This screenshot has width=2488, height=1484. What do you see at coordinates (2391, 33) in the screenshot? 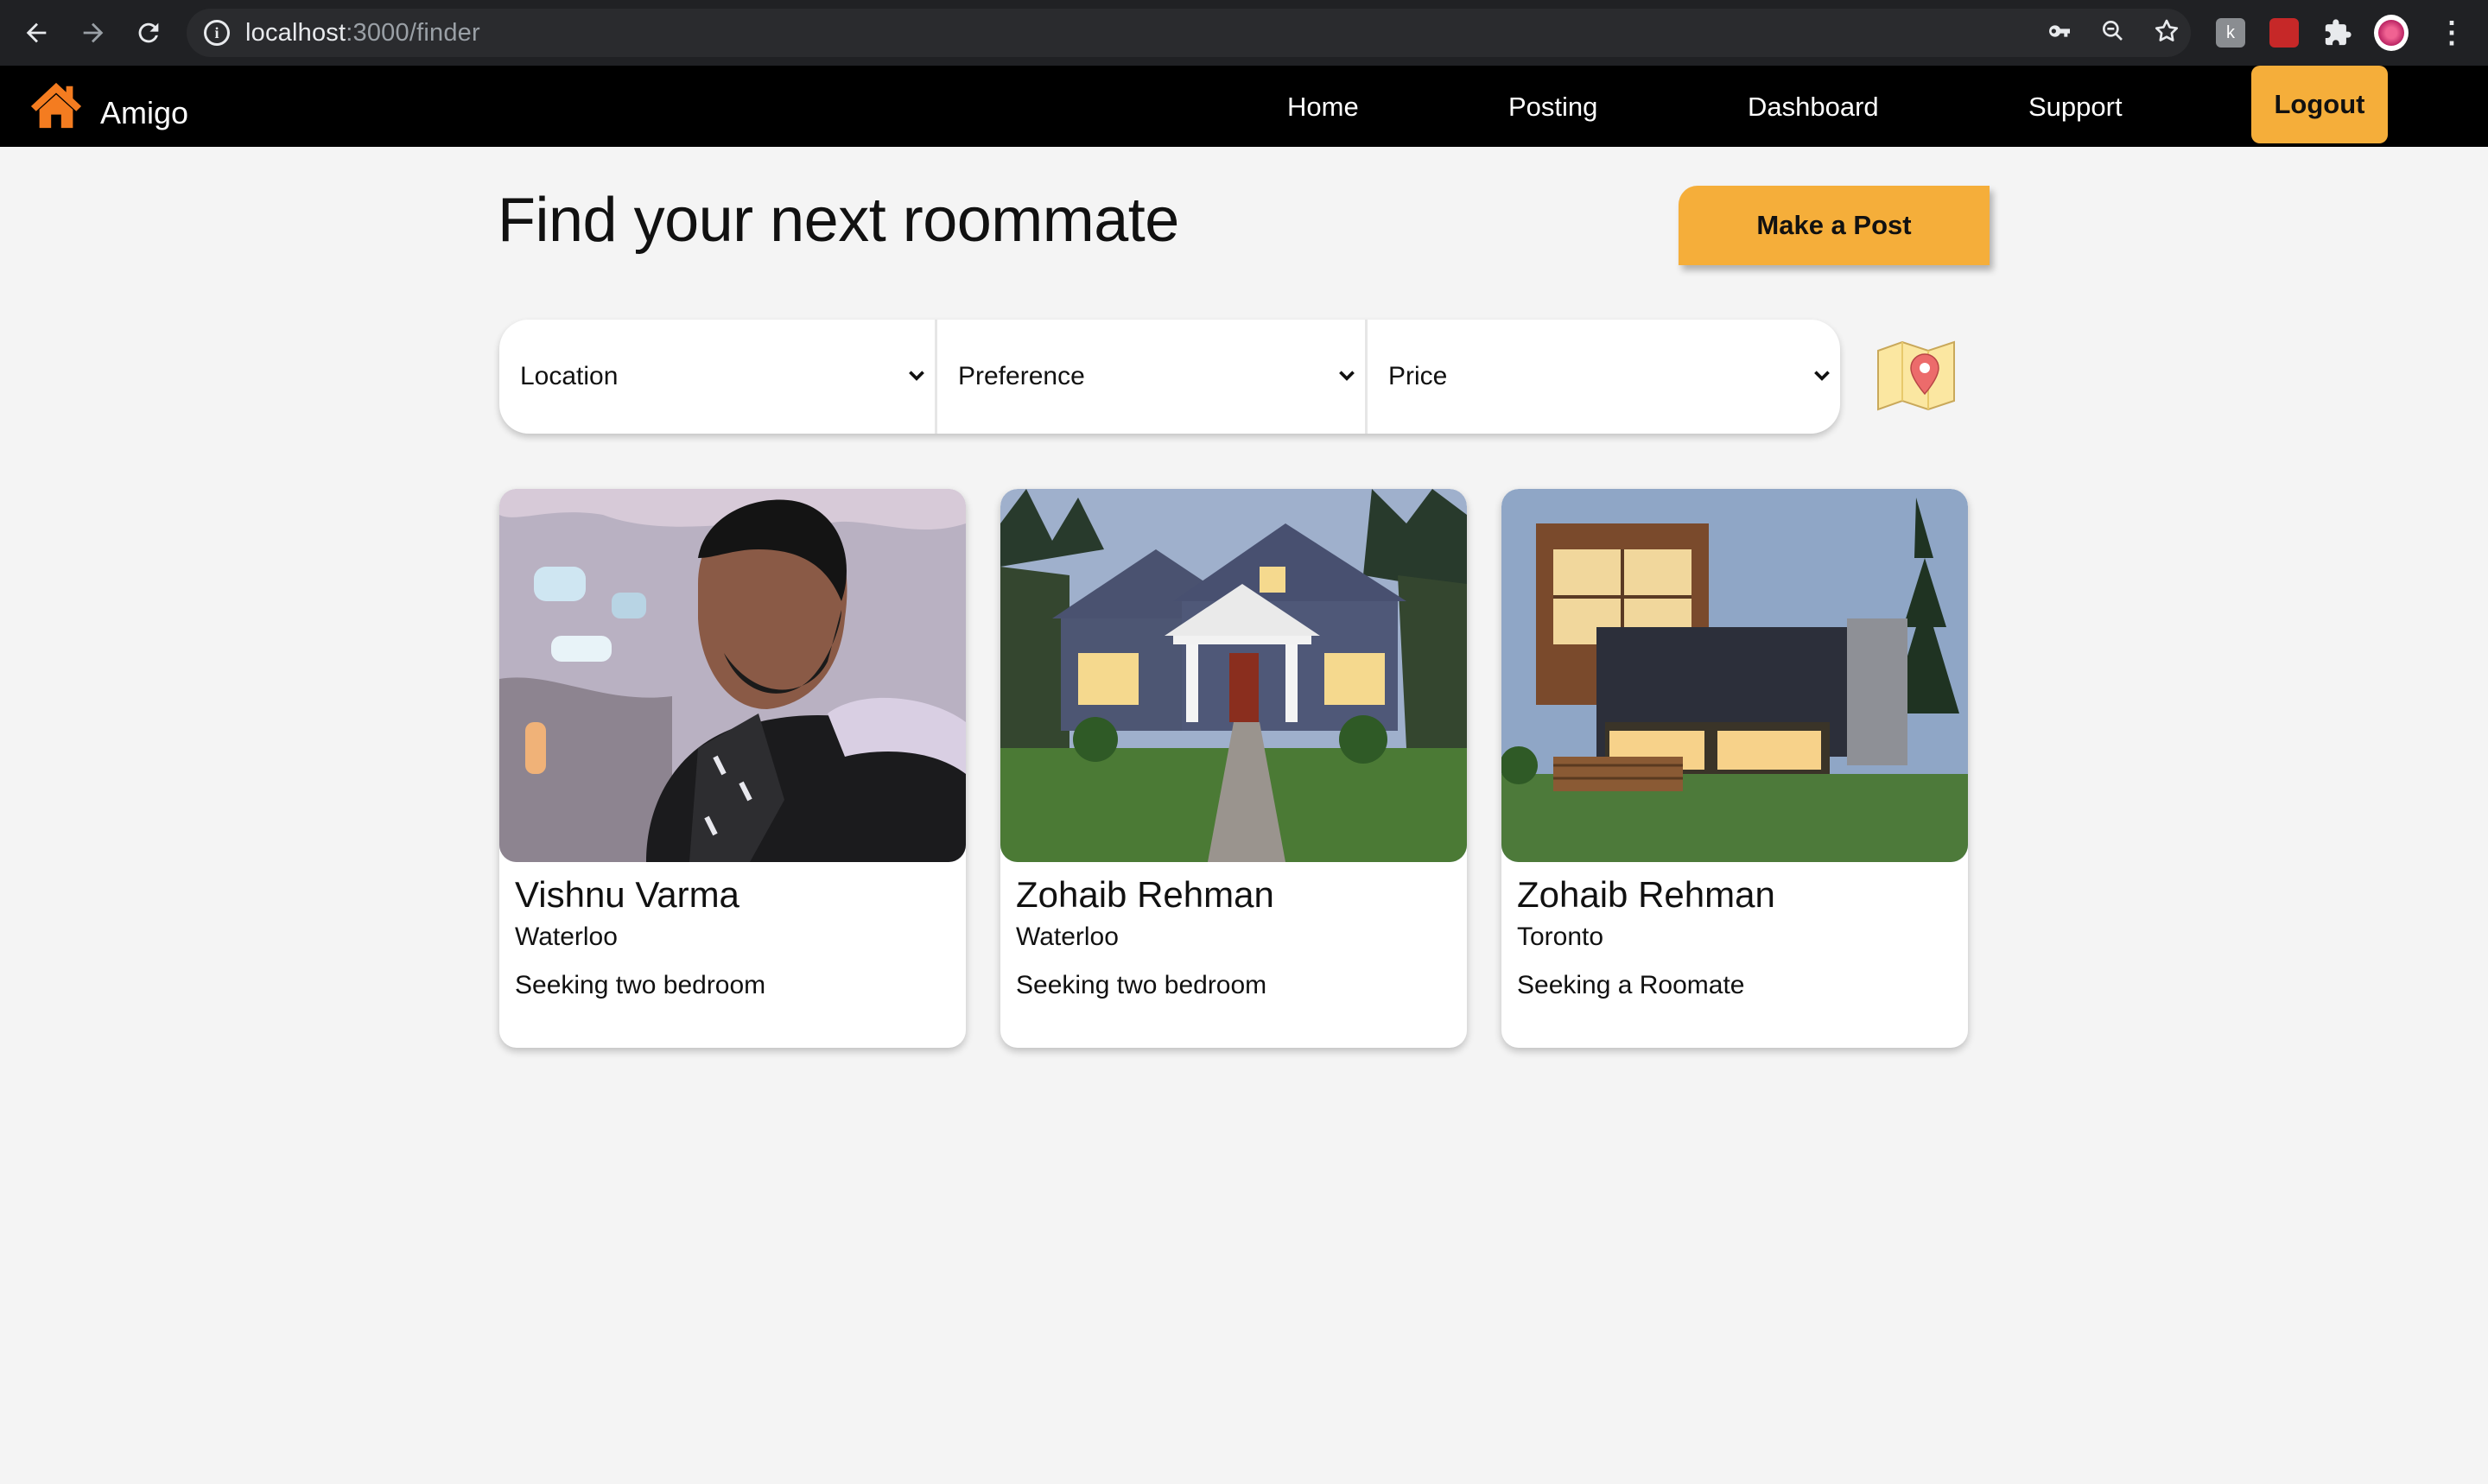
I see `profile-avatar-icon` at bounding box center [2391, 33].